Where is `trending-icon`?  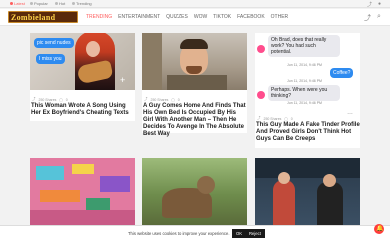
trending-icon is located at coordinates (73, 3).